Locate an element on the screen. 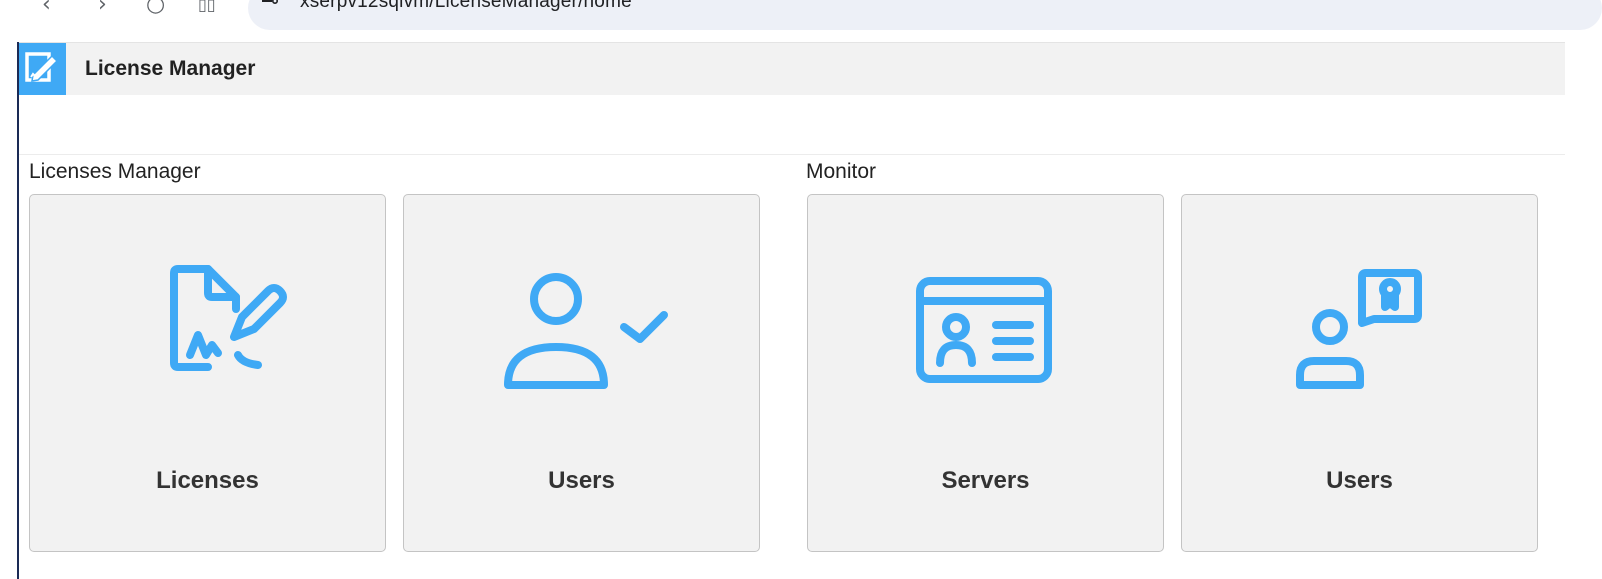 This screenshot has height=579, width=1602. reload-icon: ○ is located at coordinates (155, 8).